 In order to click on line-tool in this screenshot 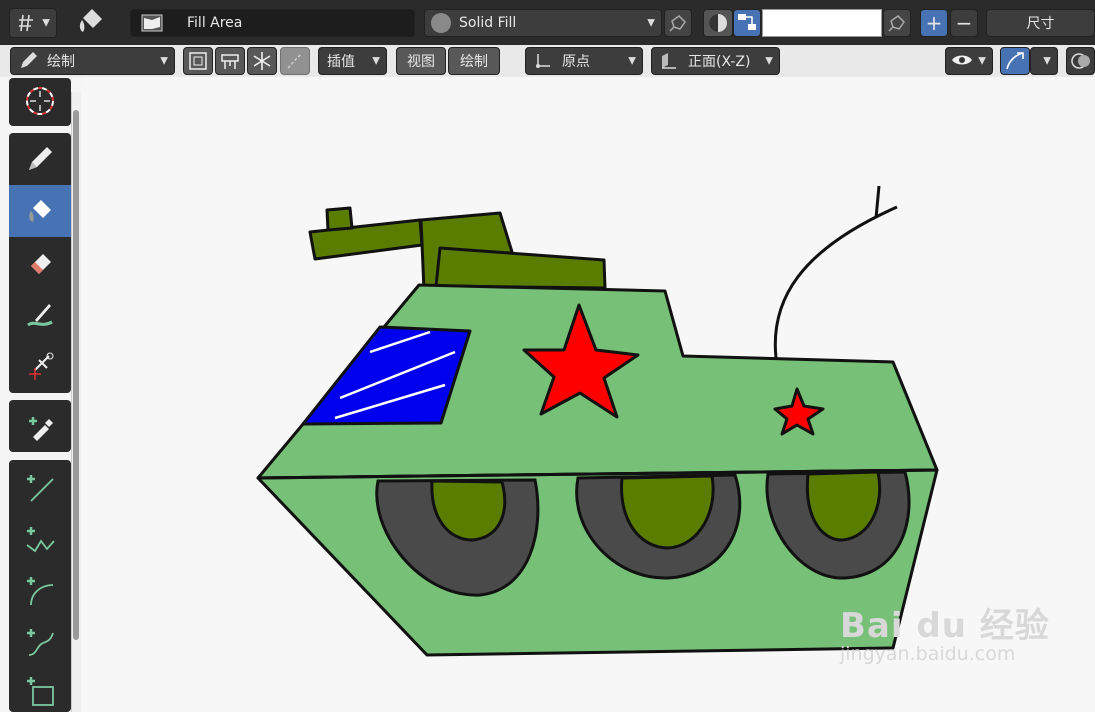, I will do `click(40, 488)`.